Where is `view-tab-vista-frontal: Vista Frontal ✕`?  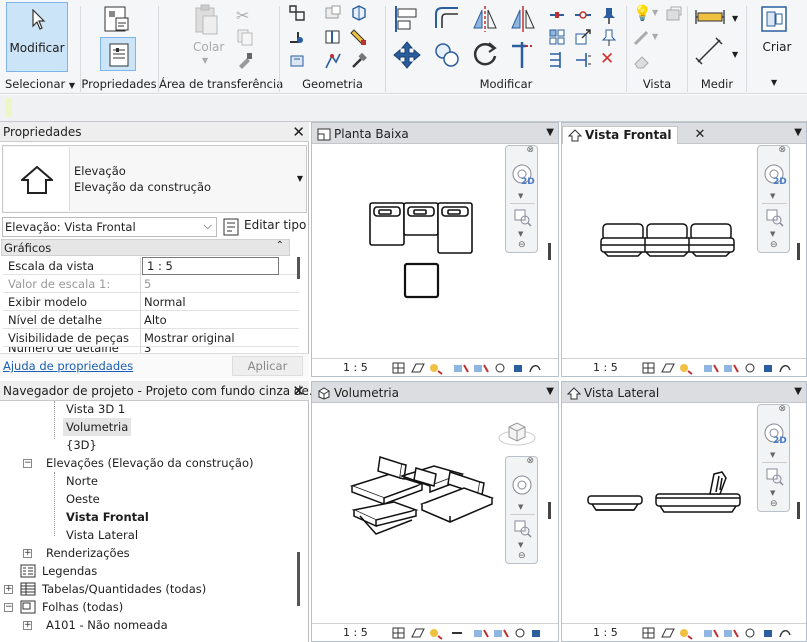
view-tab-vista-frontal: Vista Frontal ✕ is located at coordinates (633, 135).